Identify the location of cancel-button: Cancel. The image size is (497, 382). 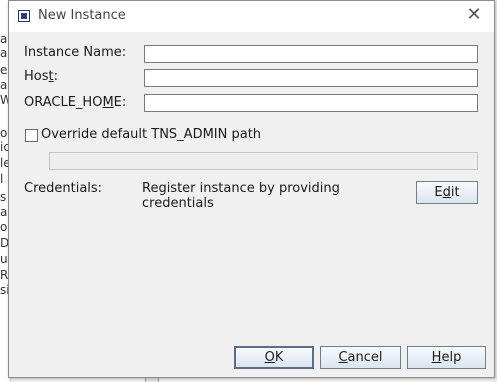
(360, 357).